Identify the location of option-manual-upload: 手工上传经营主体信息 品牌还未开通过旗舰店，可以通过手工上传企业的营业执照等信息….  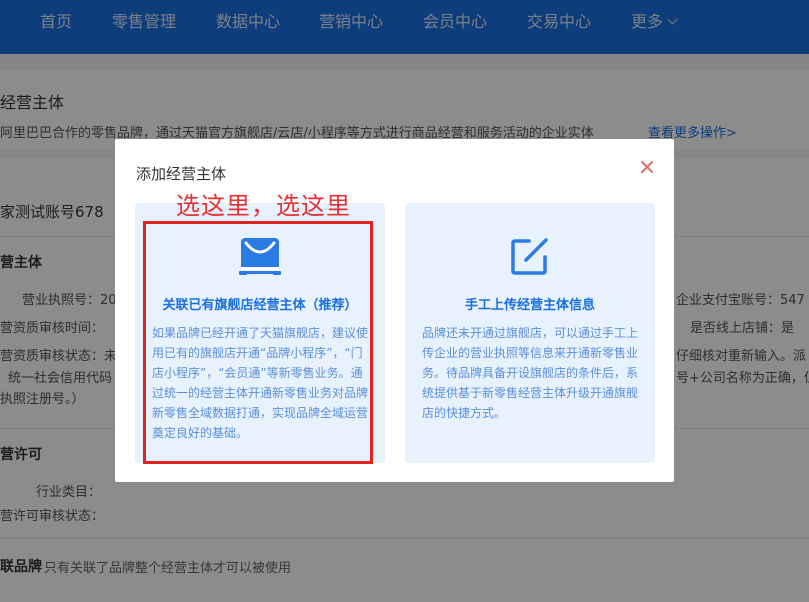
(530, 333).